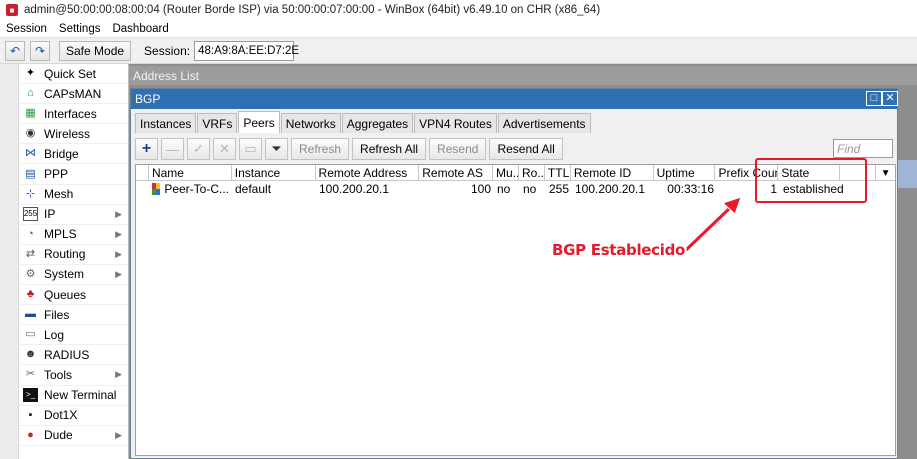 This screenshot has width=917, height=459. What do you see at coordinates (523, 75) in the screenshot?
I see `address-list-window-title: Address List` at bounding box center [523, 75].